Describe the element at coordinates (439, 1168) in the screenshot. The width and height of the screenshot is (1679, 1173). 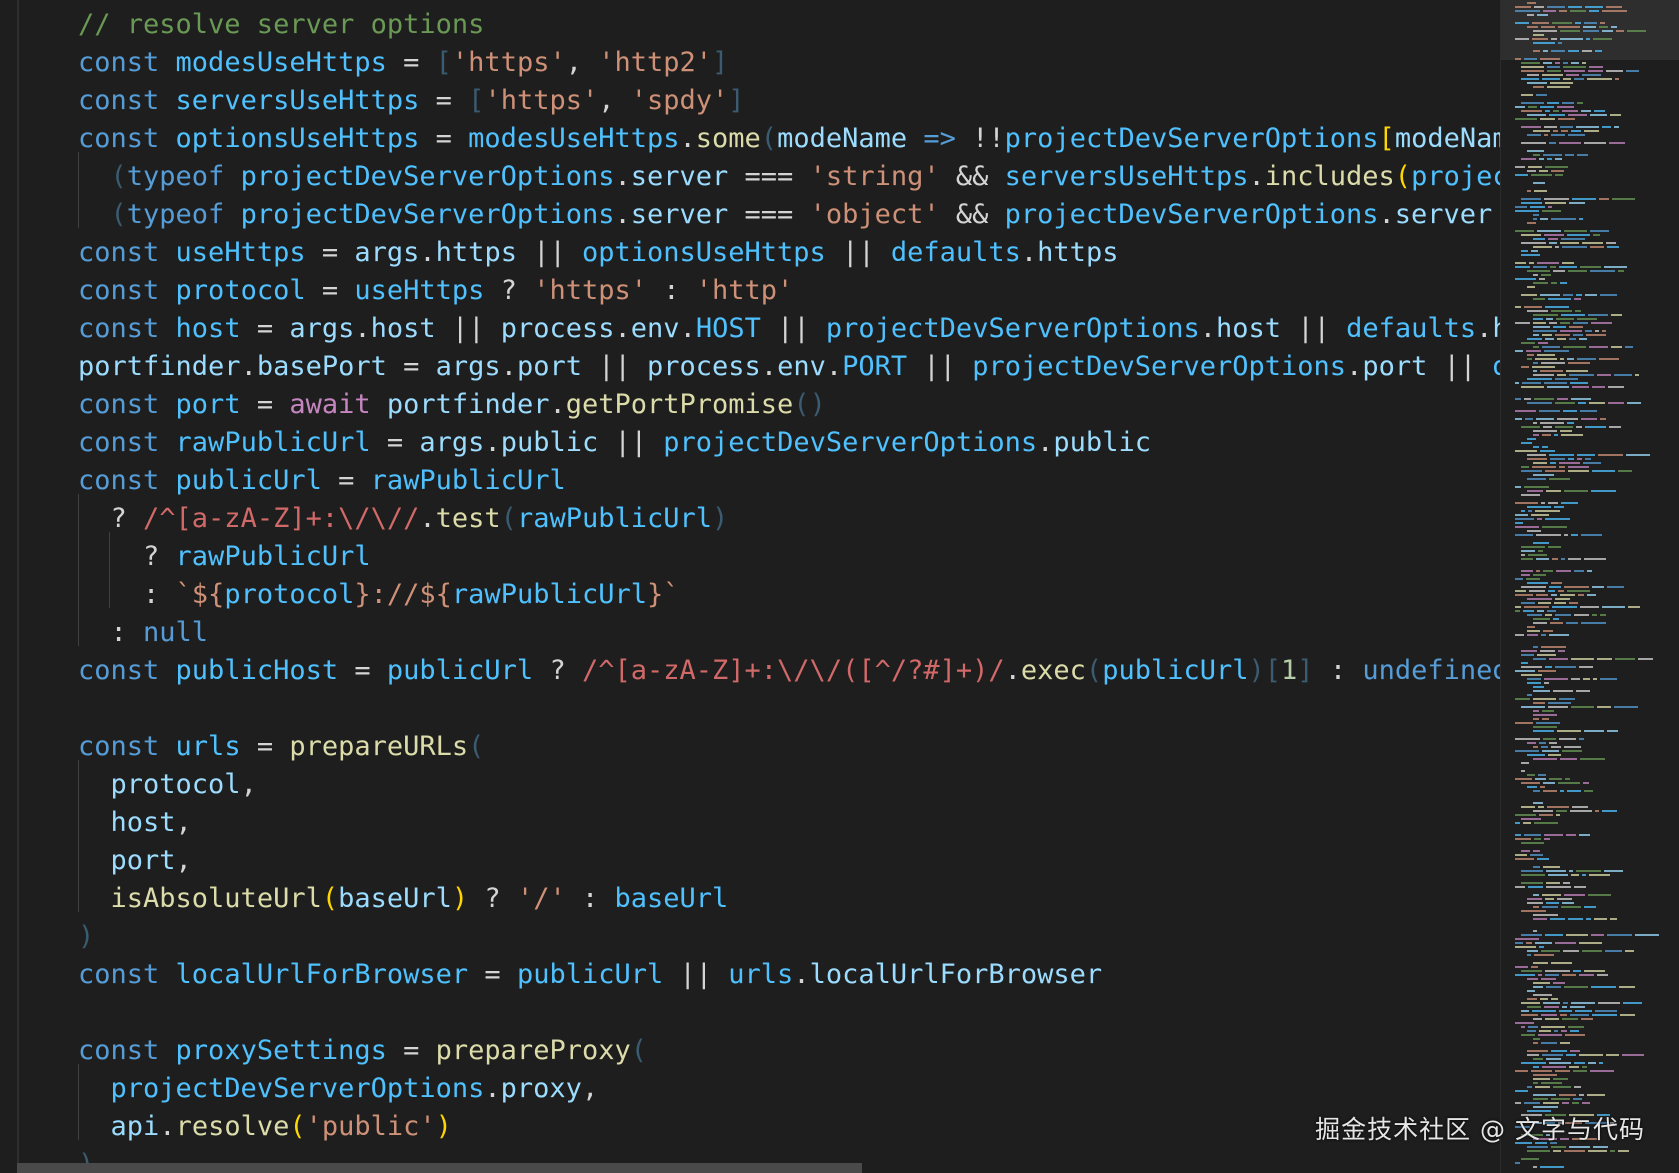
I see `horizontal-scrollbar` at that location.